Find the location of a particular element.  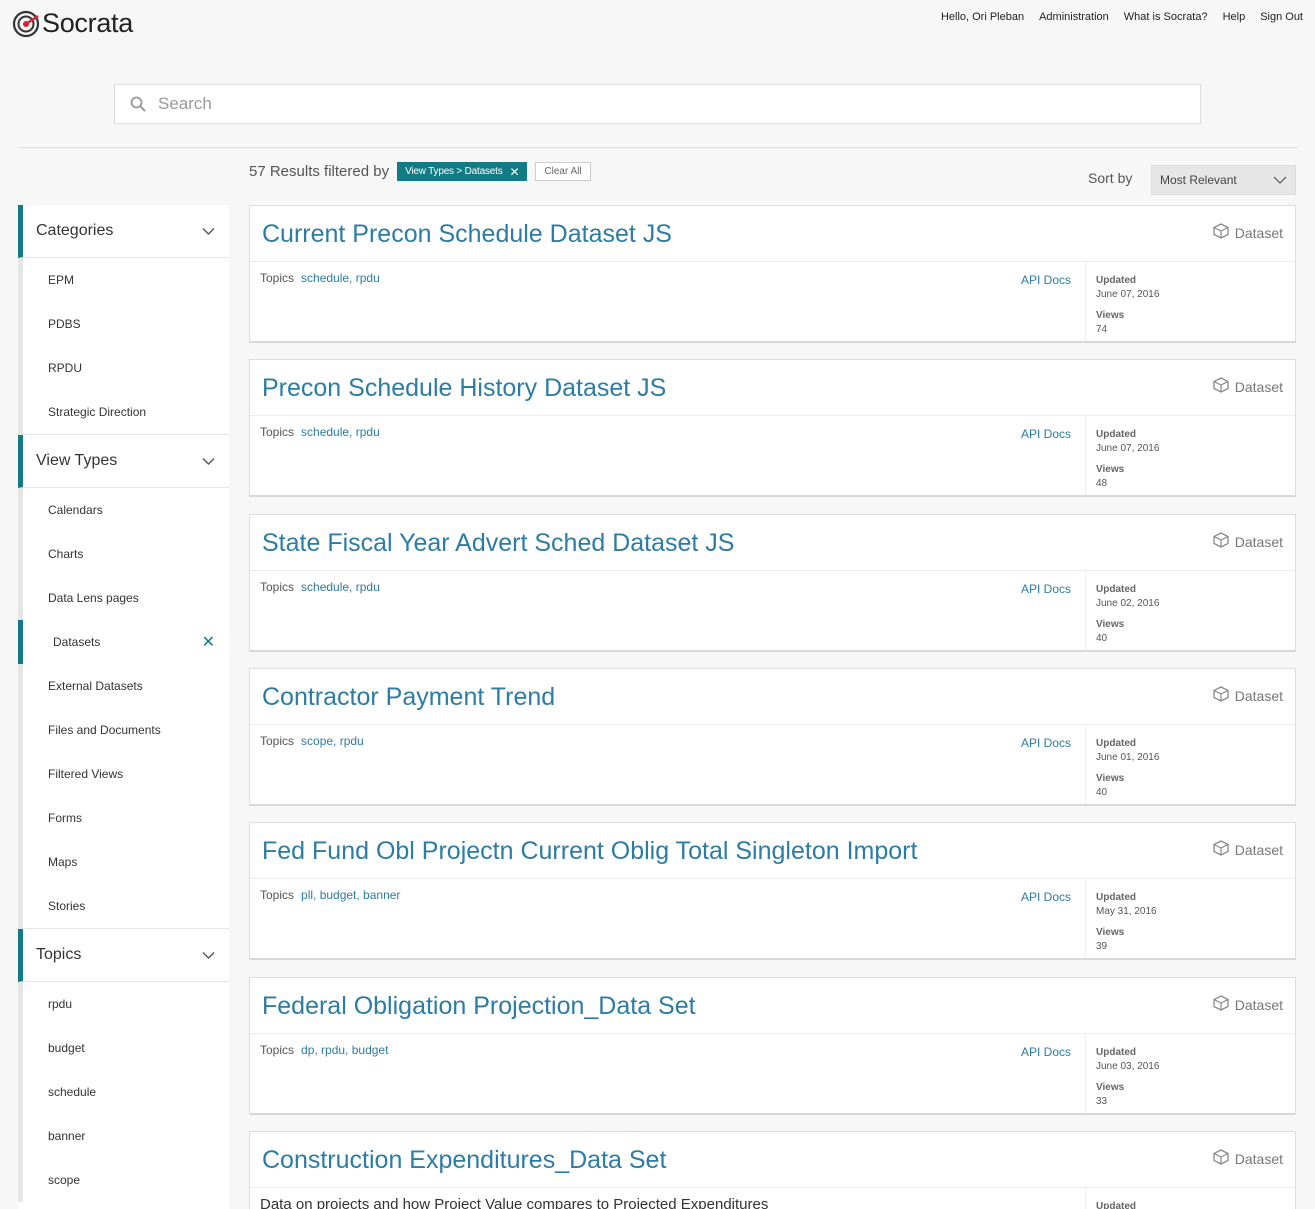

facet-item: rpdu is located at coordinates (126, 1004).